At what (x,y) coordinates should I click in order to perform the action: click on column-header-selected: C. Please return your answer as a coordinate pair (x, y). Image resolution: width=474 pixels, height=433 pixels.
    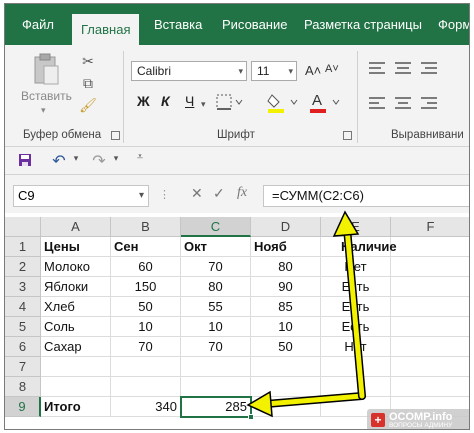
    Looking at the image, I should click on (216, 227).